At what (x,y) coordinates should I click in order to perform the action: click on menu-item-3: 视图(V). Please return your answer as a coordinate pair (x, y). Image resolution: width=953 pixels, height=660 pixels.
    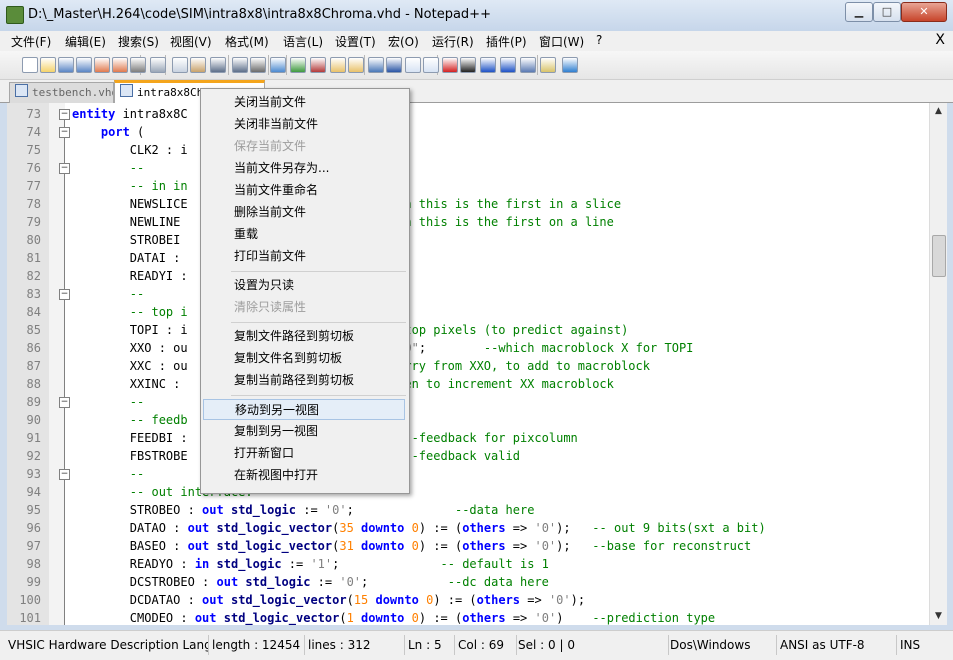
    Looking at the image, I should click on (191, 41).